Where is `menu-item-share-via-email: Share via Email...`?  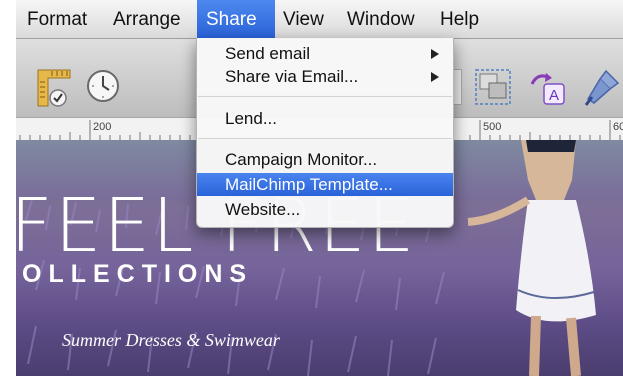 menu-item-share-via-email: Share via Email... is located at coordinates (325, 76).